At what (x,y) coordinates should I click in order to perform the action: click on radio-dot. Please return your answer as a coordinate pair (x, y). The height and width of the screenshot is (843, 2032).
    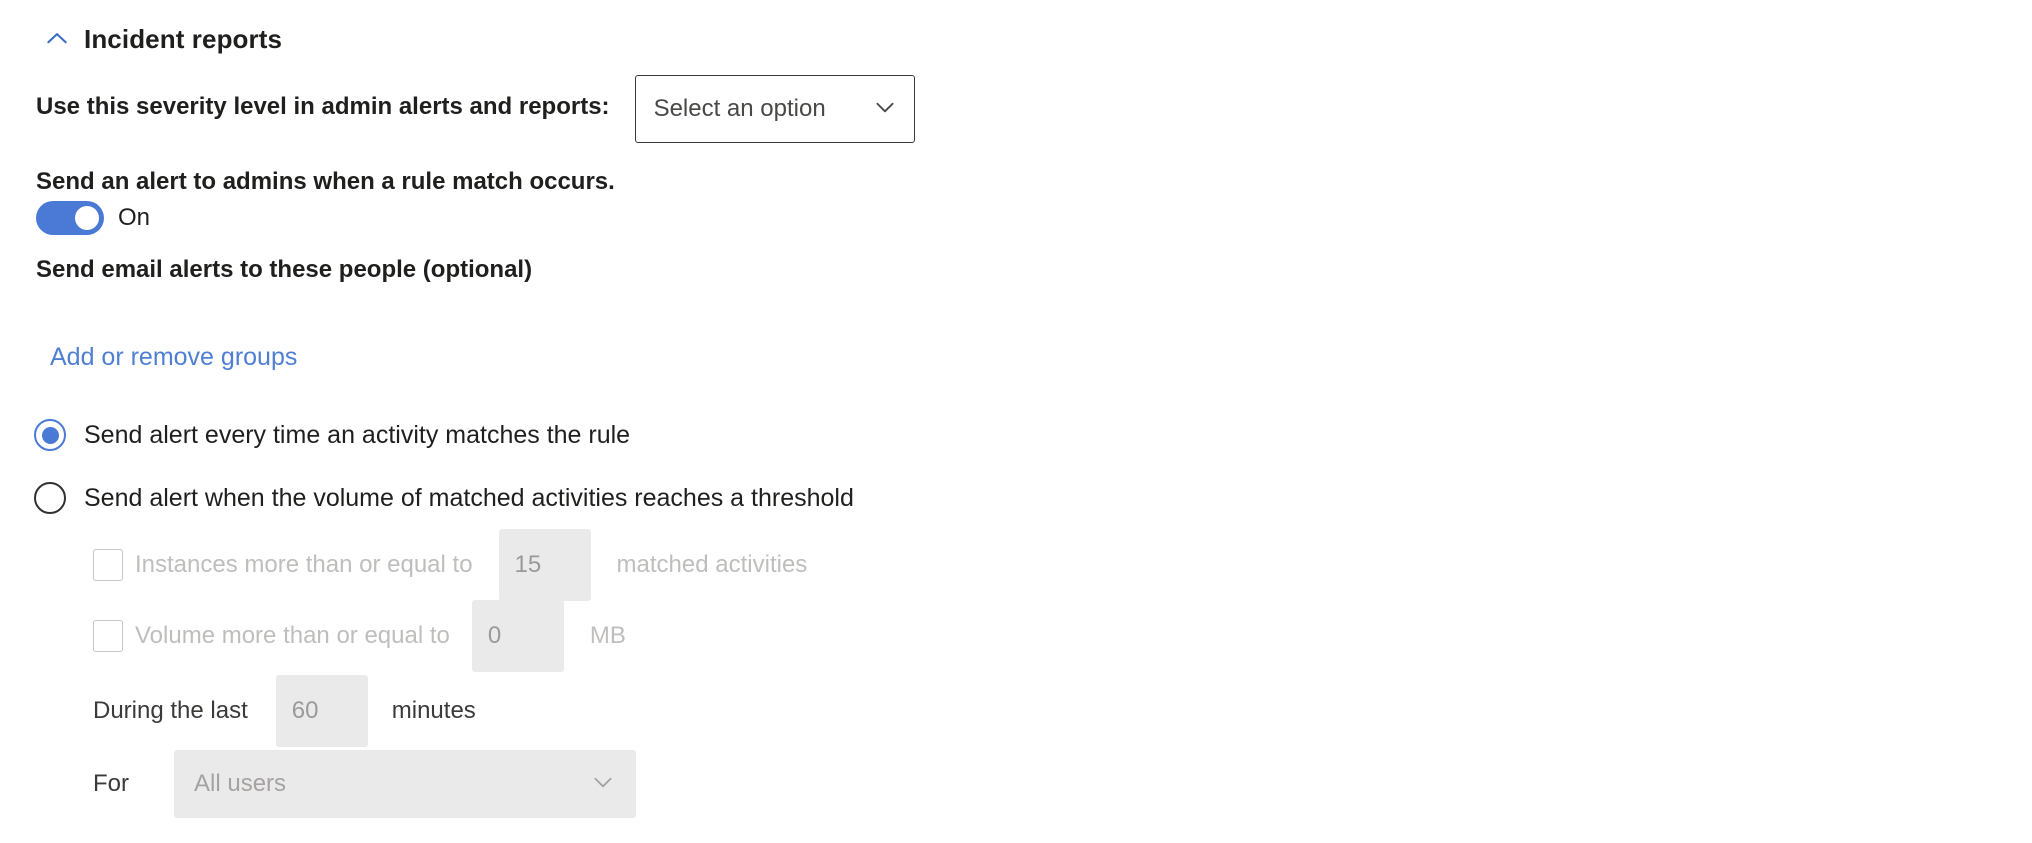
    Looking at the image, I should click on (50, 435).